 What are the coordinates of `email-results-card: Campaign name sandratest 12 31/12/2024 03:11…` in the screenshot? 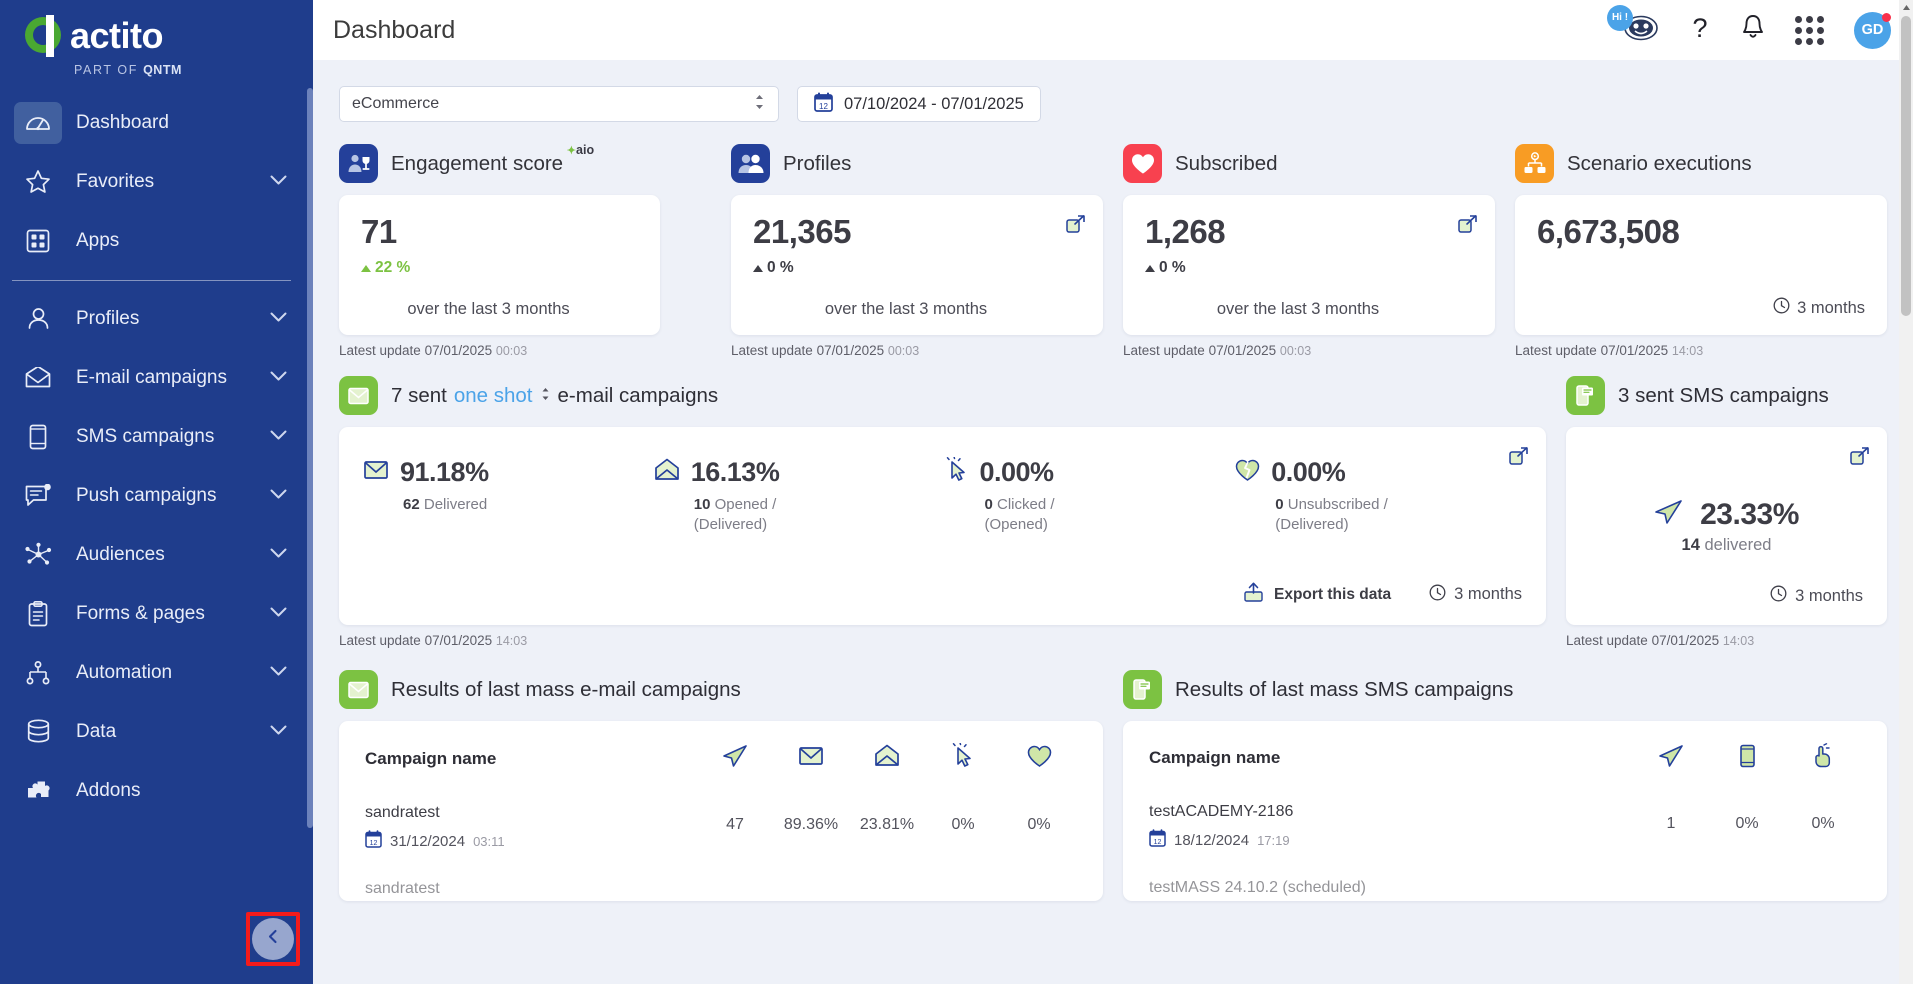 It's located at (721, 811).